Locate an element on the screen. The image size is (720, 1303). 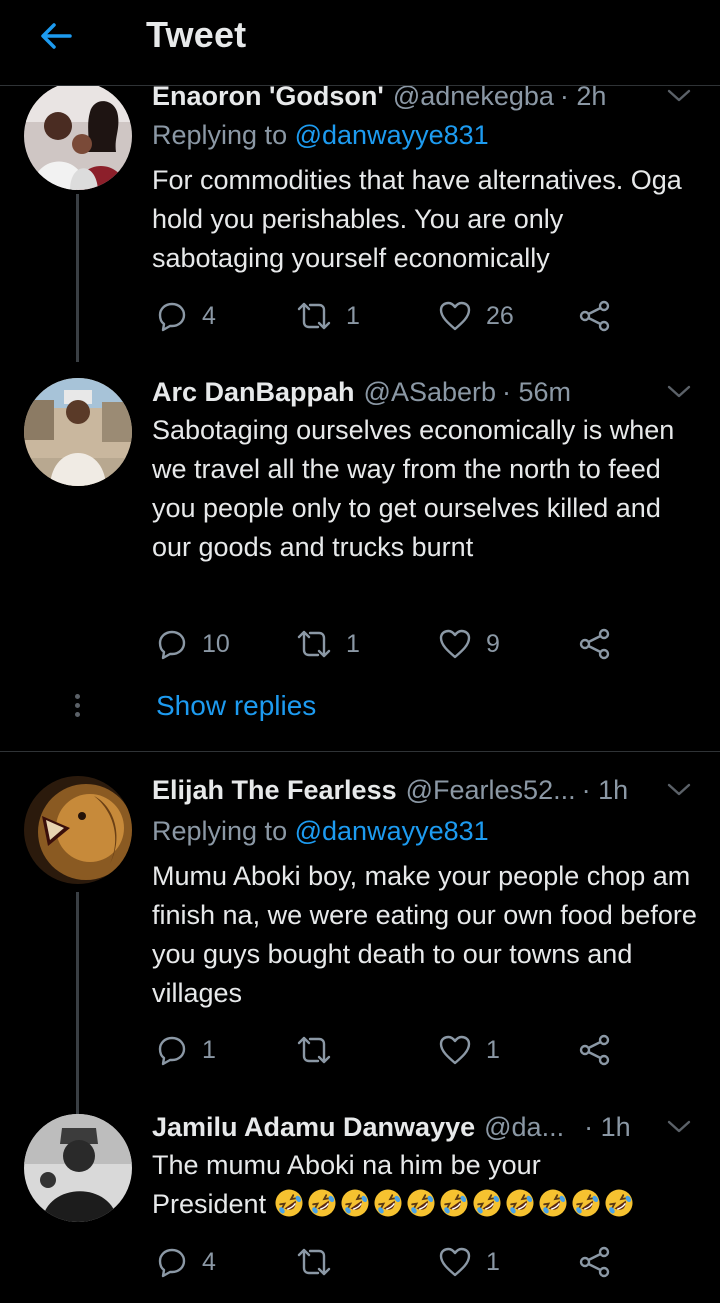
tweet-header: Arc DanBappah @ASaberb · 56m is located at coordinates (361, 392).